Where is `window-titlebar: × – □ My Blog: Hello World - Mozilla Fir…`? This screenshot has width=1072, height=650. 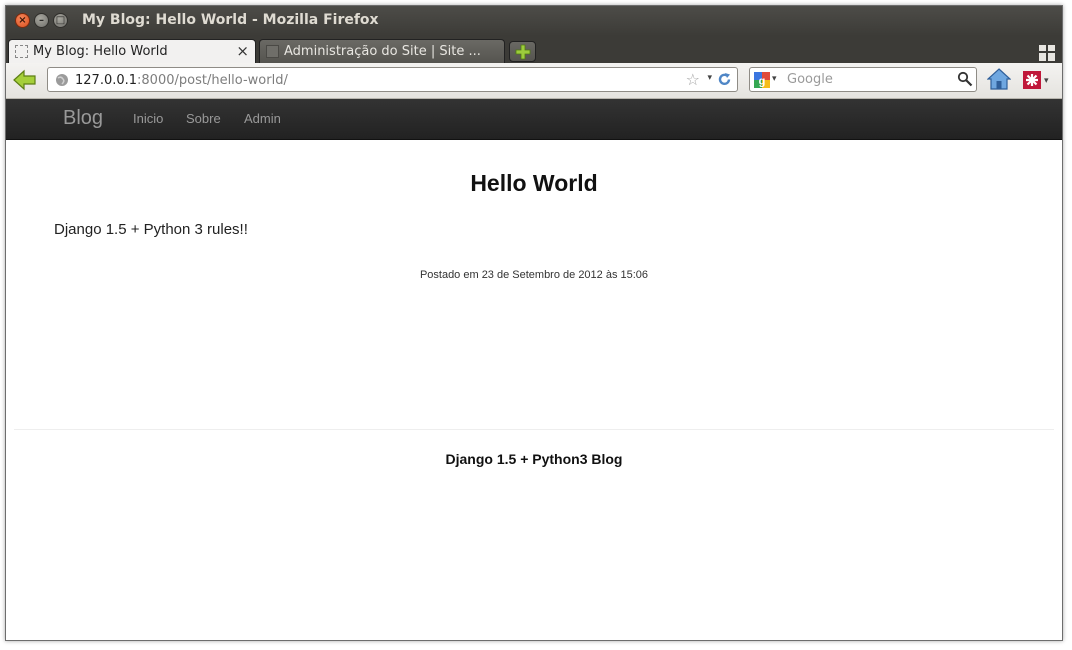 window-titlebar: × – □ My Blog: Hello World - Mozilla Fir… is located at coordinates (534, 21).